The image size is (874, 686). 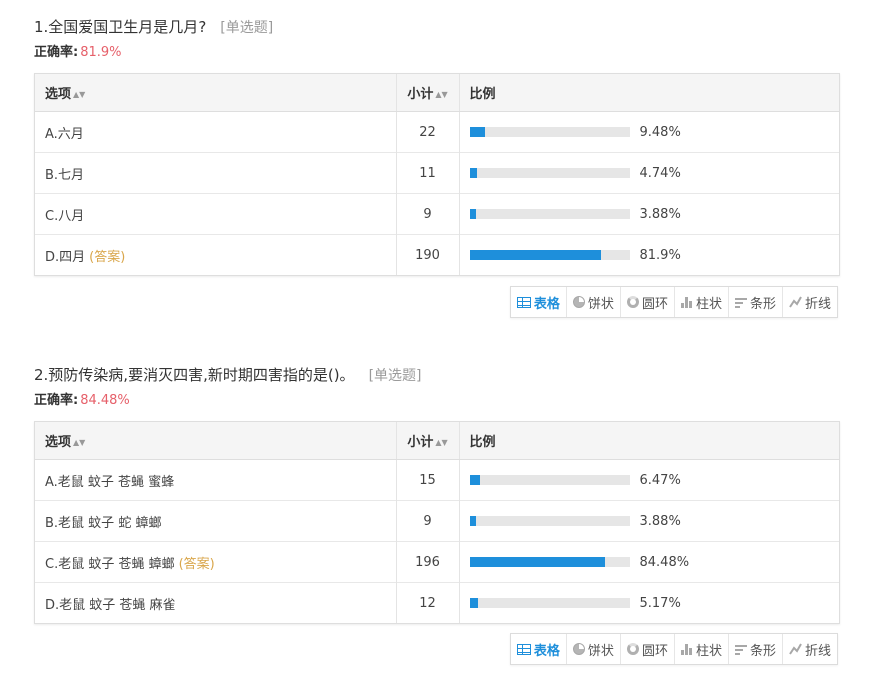 What do you see at coordinates (196, 564) in the screenshot?
I see `answer-tag: (答案)` at bounding box center [196, 564].